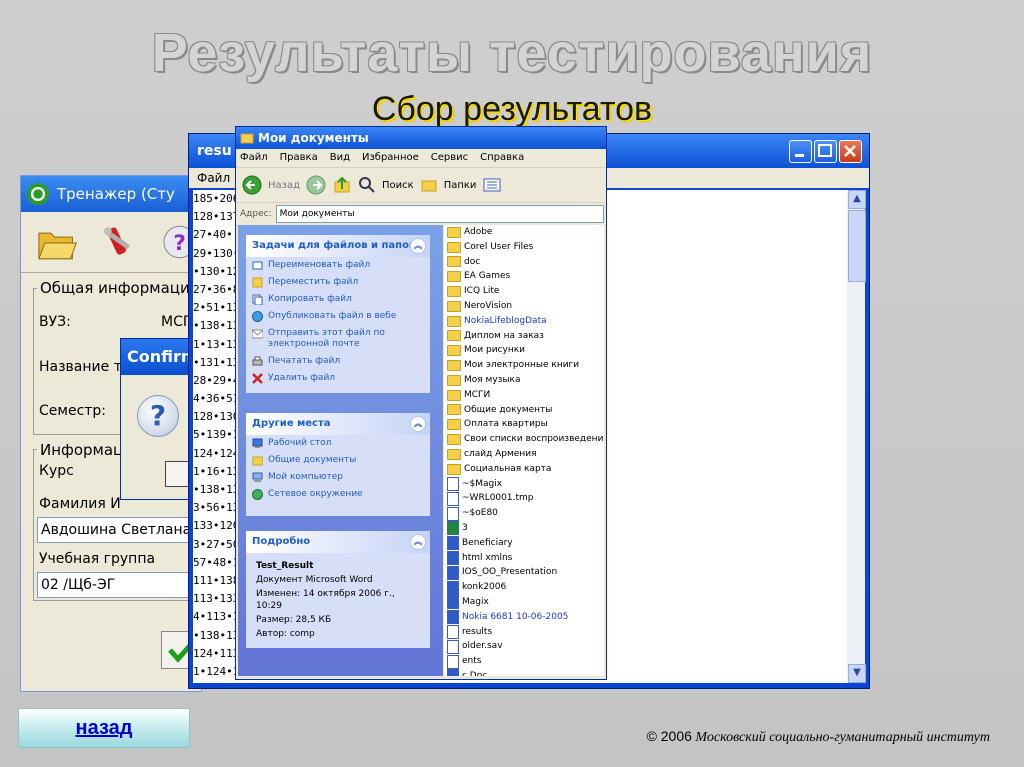 Image resolution: width=1024 pixels, height=767 pixels. I want to click on file-list-item: EA Games, so click(524, 276).